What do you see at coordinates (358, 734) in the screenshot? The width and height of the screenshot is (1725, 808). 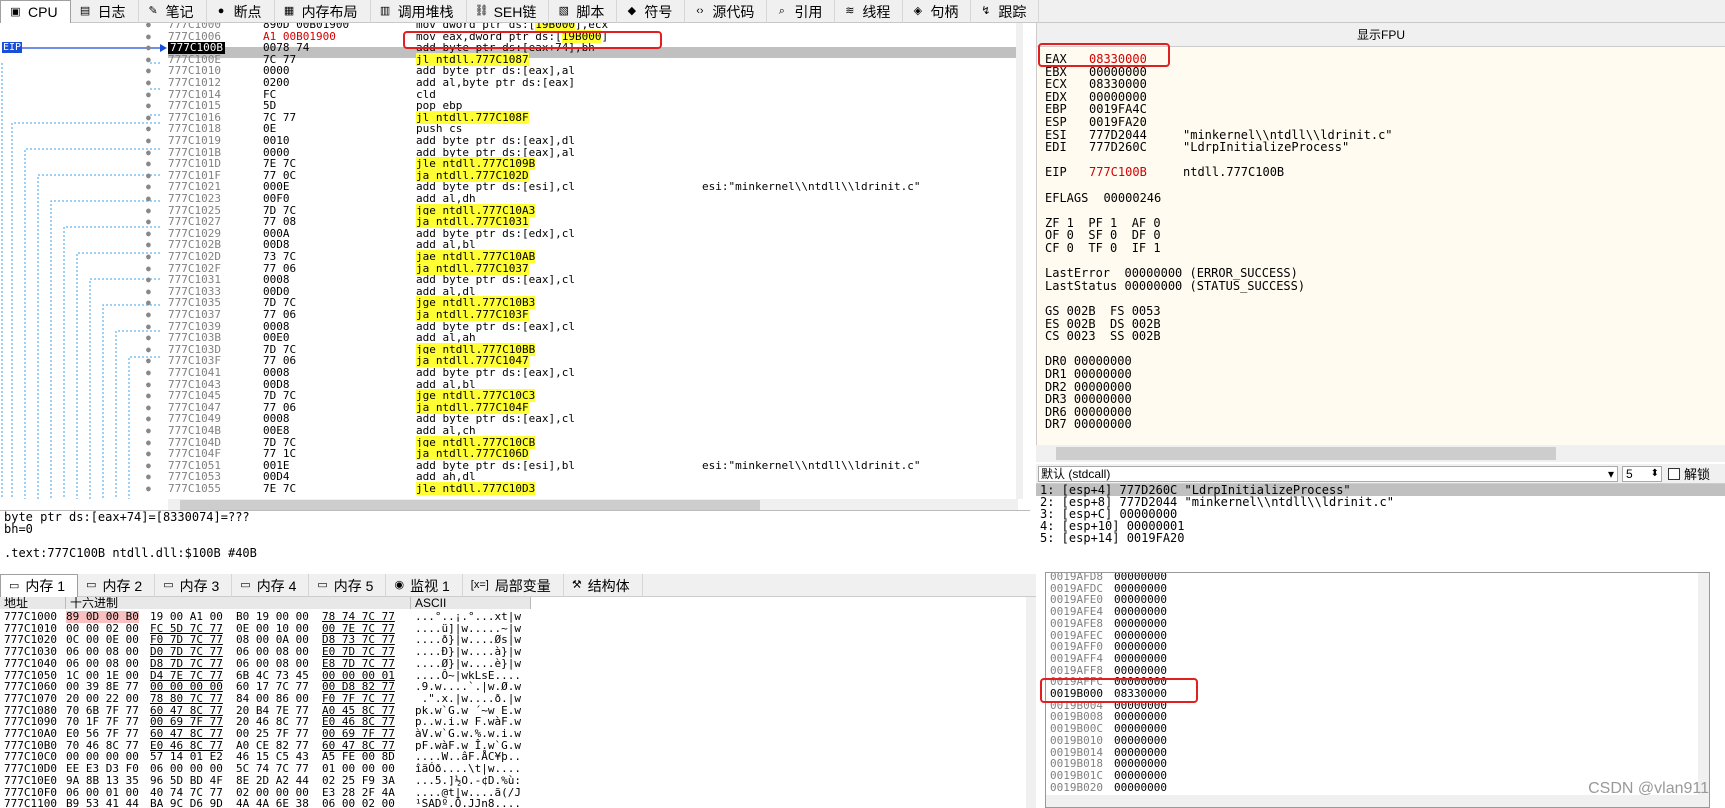 I see `hex-bytes: 00 69 7F 77` at bounding box center [358, 734].